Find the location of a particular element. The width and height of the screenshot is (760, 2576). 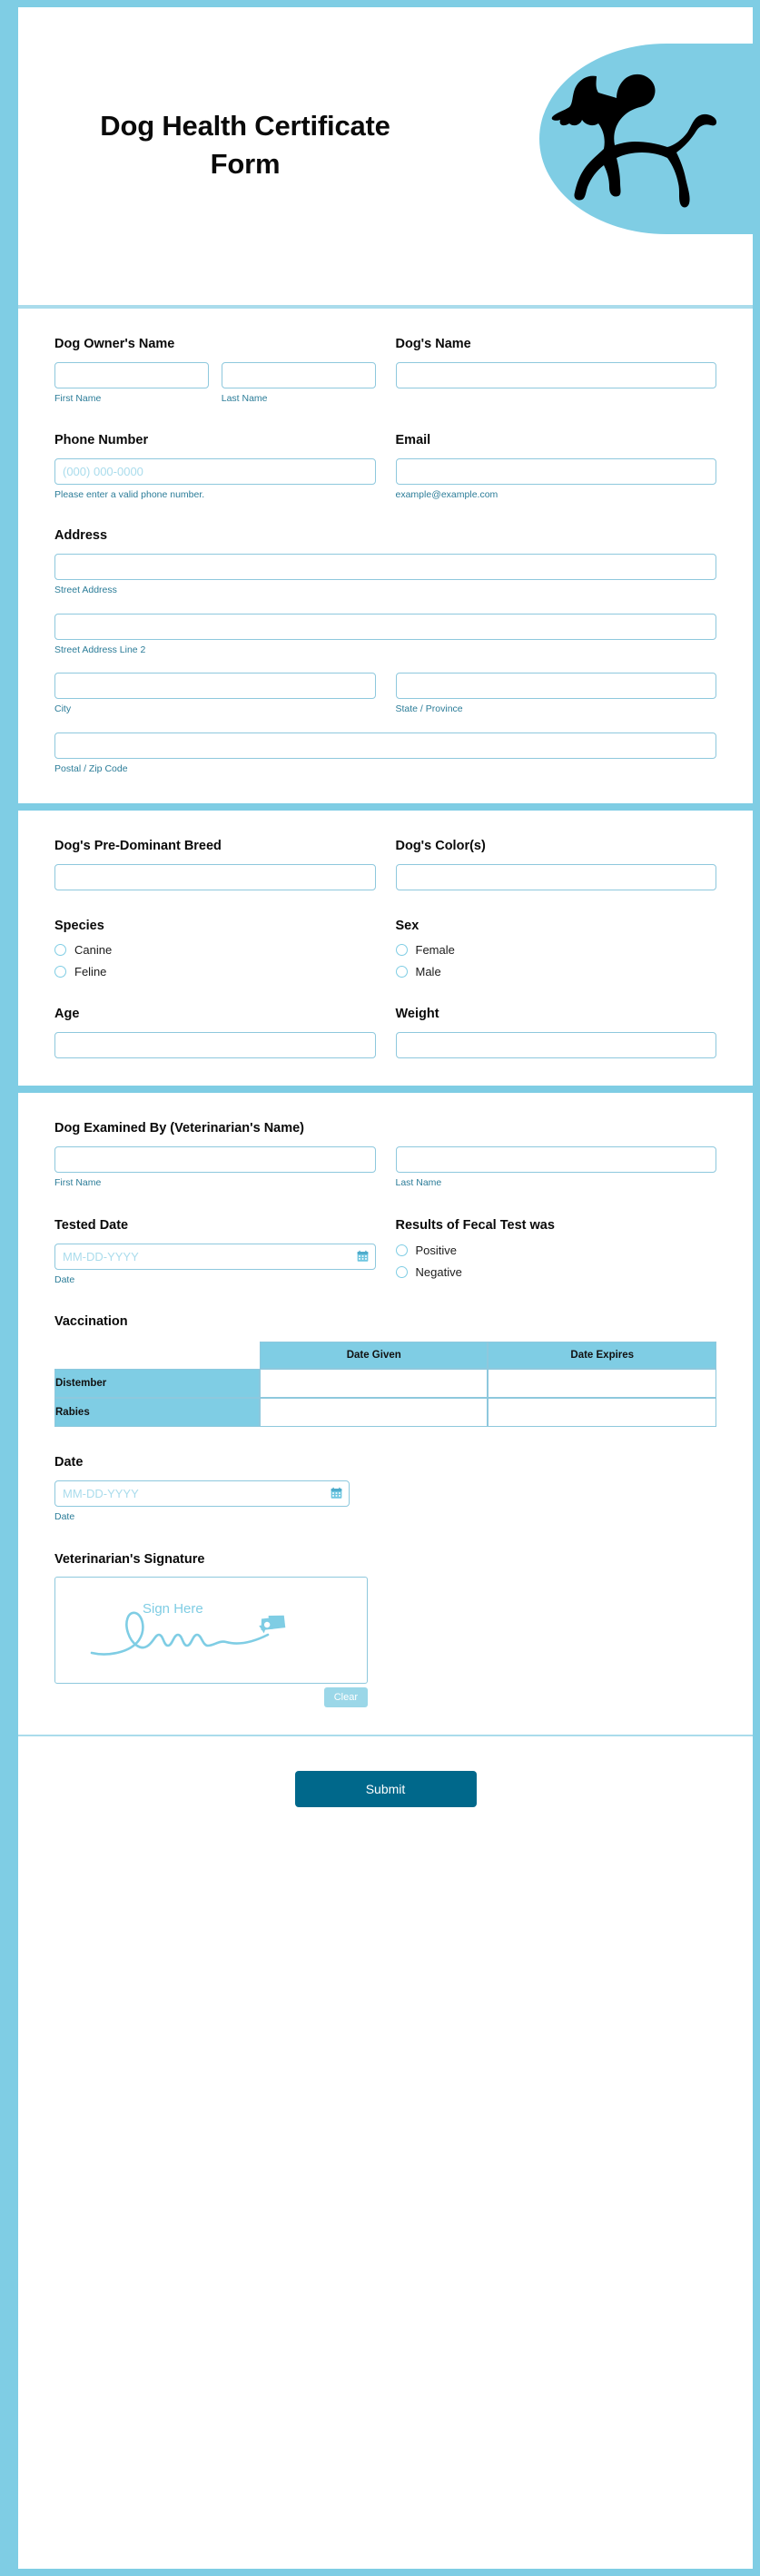

vet-last-name-cell: Last Name is located at coordinates (555, 1168).